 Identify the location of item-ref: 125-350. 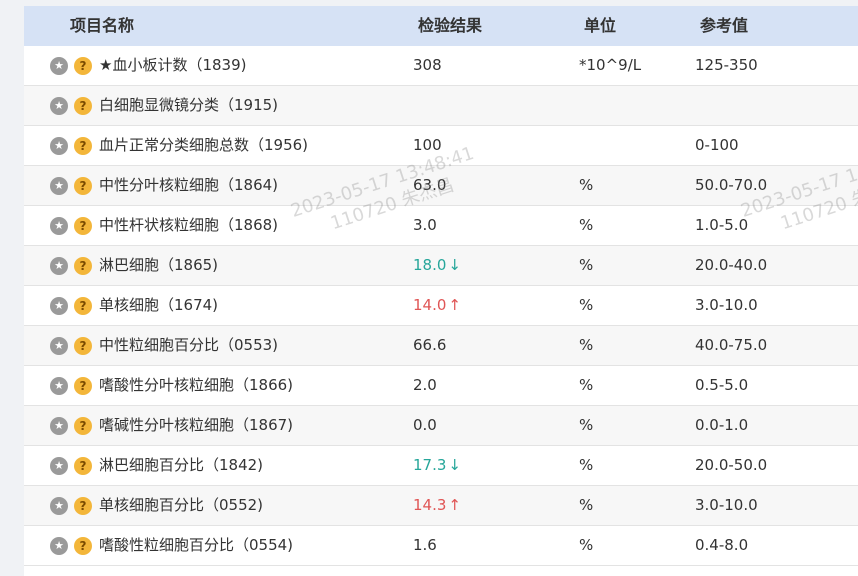
(726, 65).